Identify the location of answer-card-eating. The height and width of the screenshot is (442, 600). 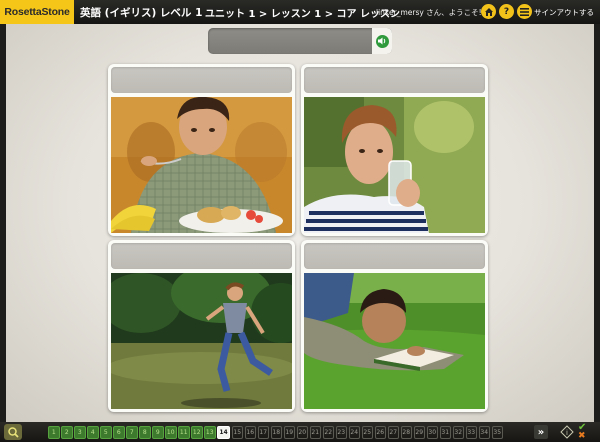
(201, 150).